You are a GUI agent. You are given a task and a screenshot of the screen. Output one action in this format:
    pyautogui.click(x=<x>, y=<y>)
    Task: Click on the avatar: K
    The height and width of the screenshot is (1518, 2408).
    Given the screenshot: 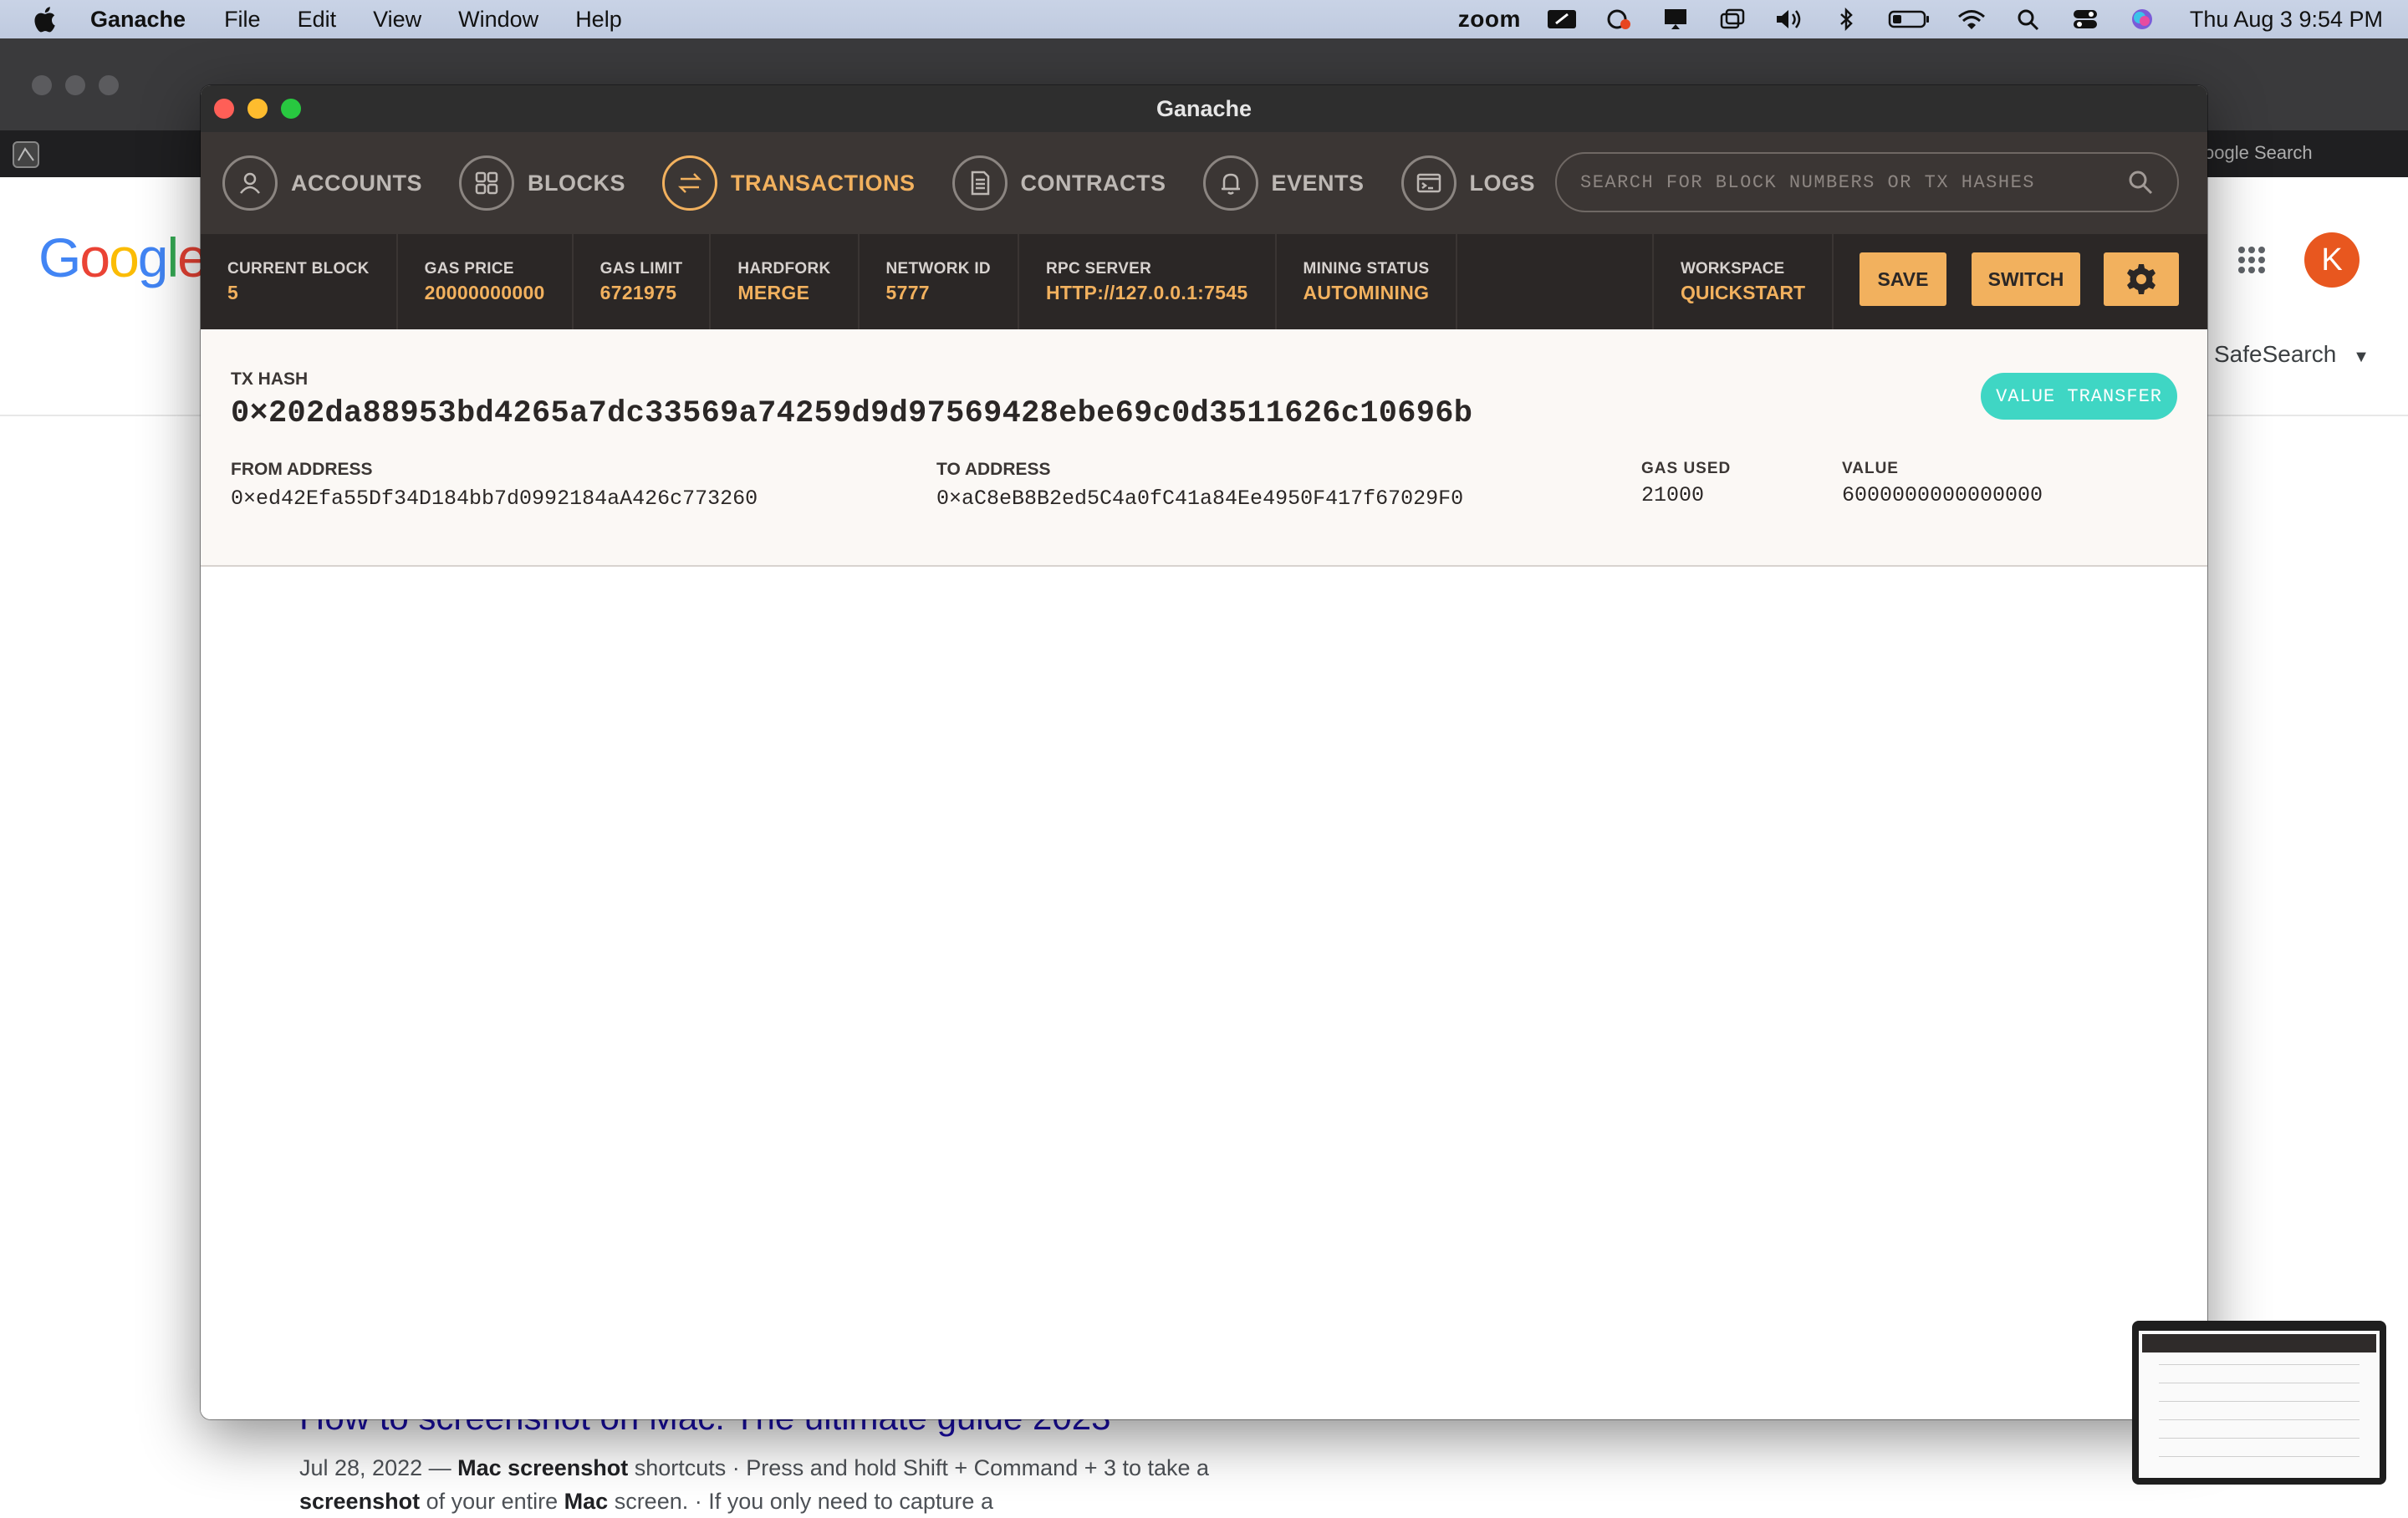 What is the action you would take?
    pyautogui.click(x=2332, y=260)
    